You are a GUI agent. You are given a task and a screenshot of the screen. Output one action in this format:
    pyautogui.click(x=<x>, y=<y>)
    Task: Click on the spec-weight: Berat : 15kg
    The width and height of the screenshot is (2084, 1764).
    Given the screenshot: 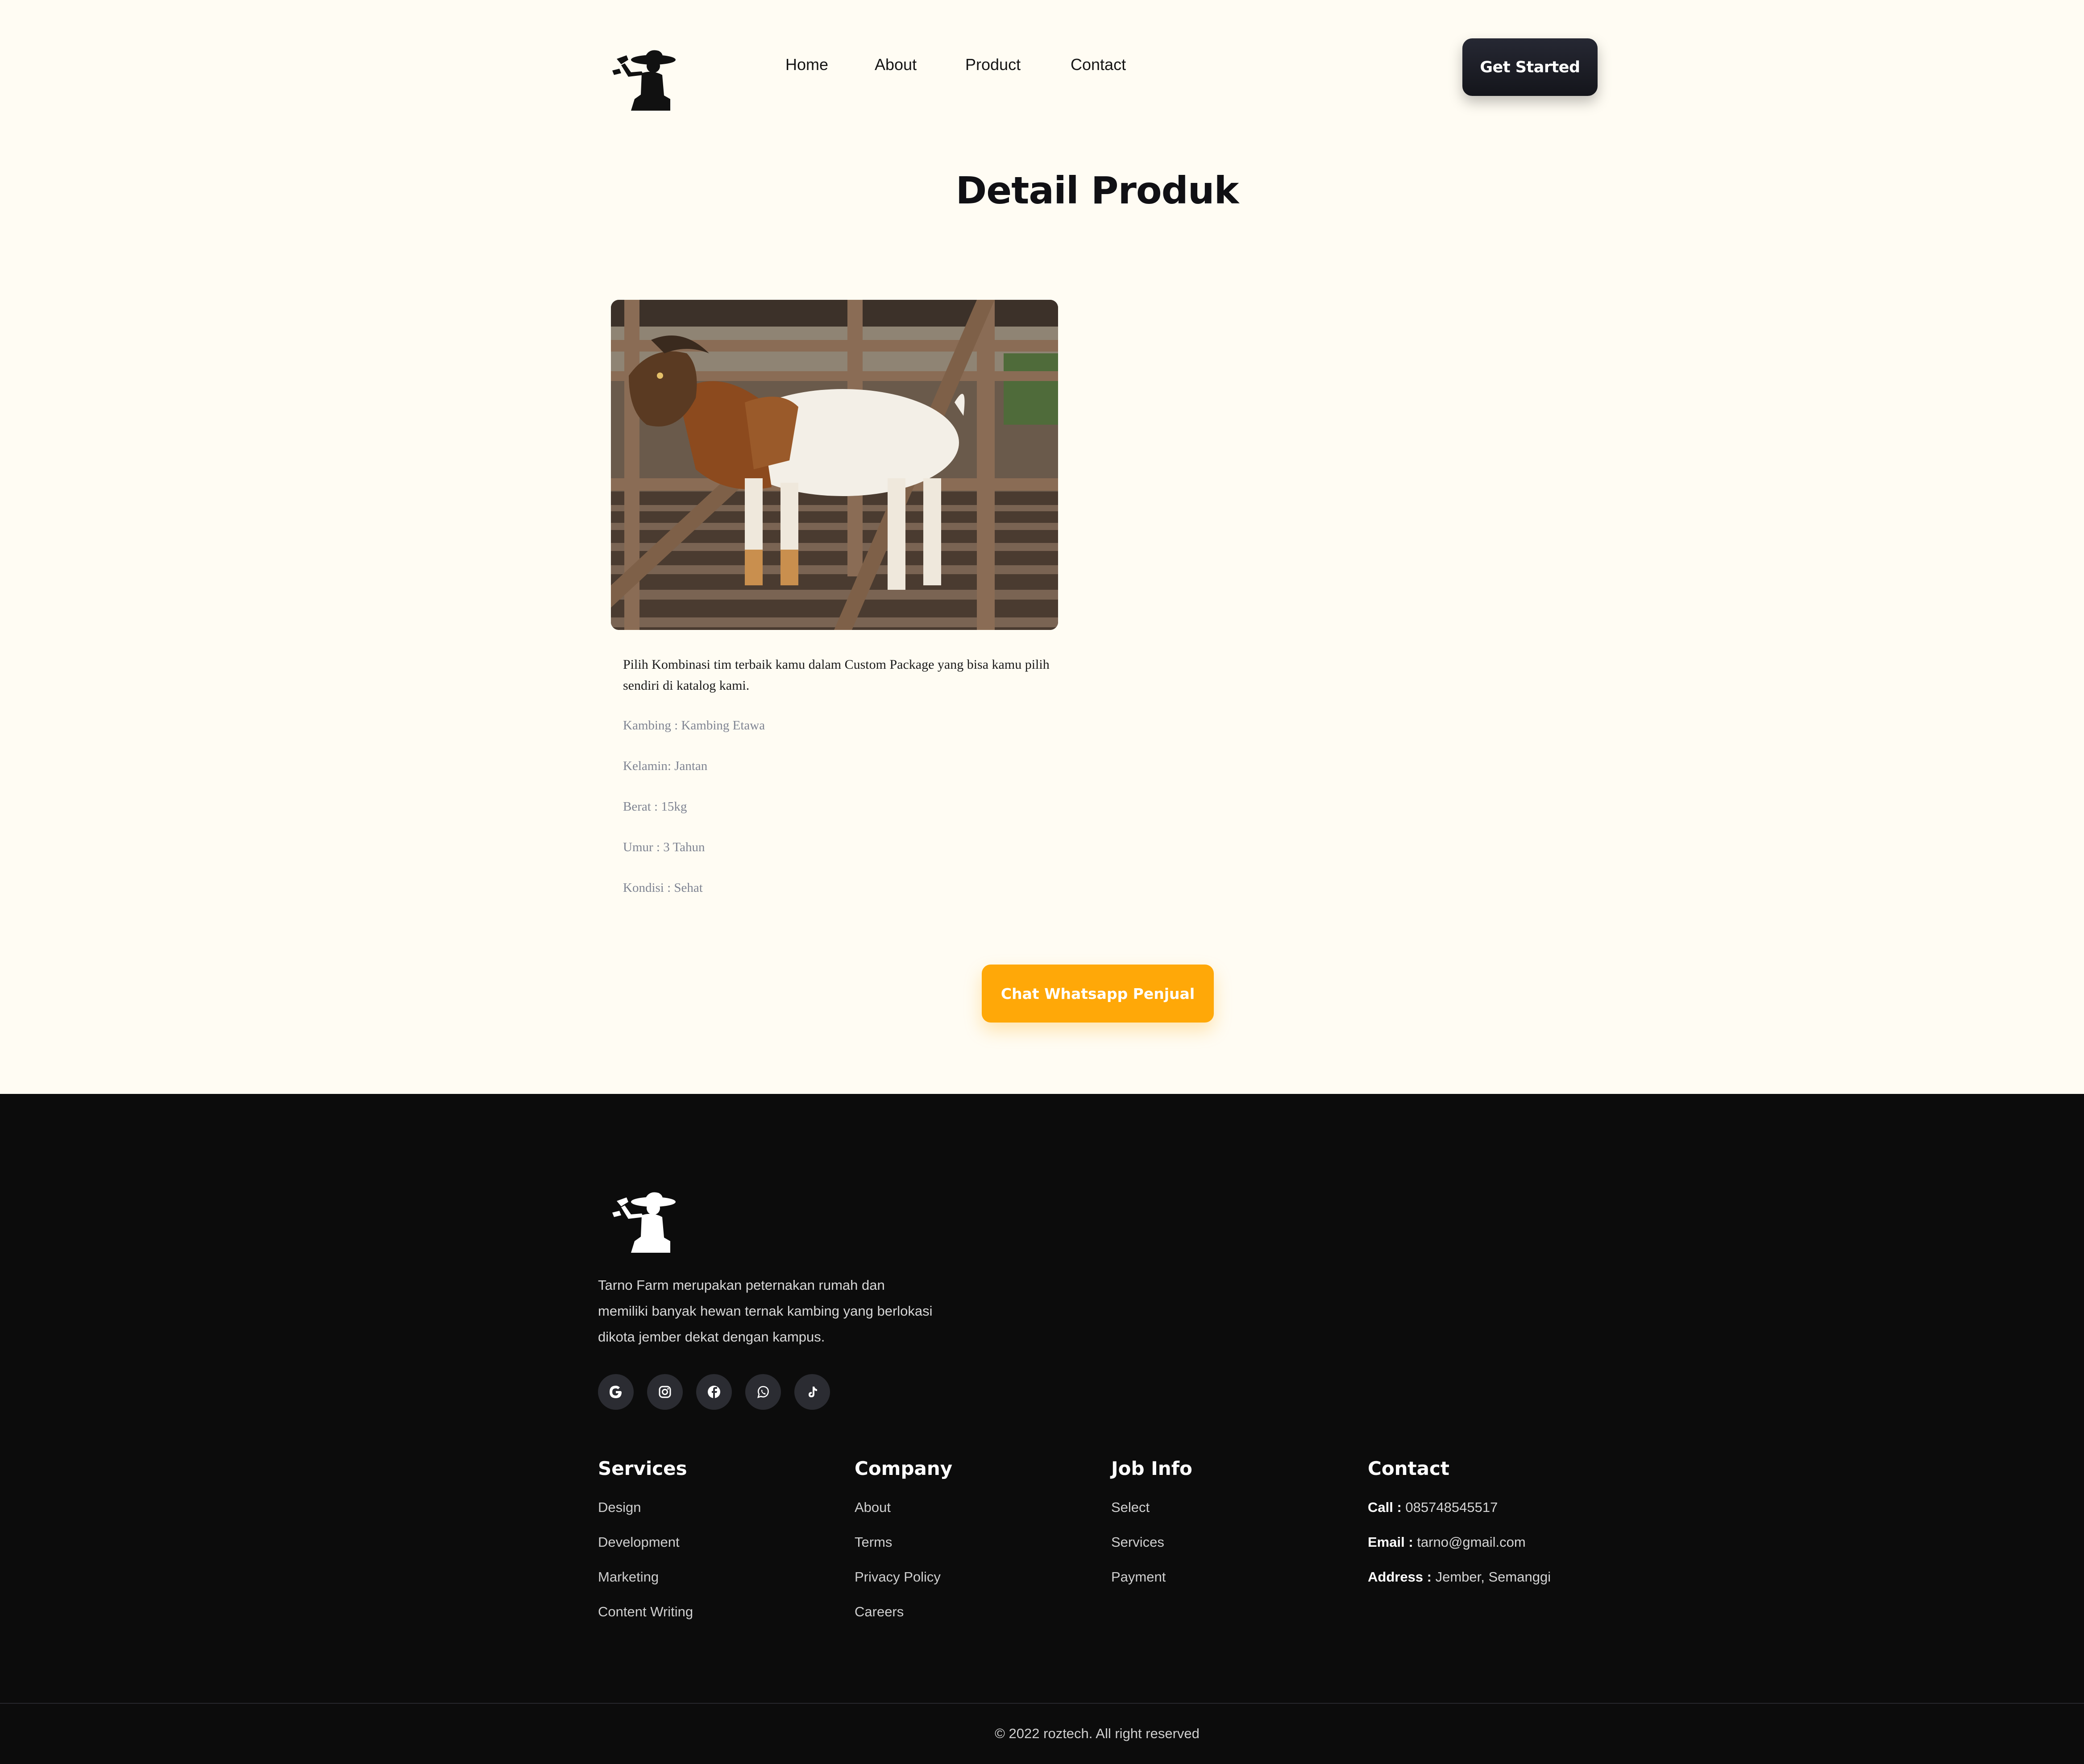 What is the action you would take?
    pyautogui.click(x=655, y=806)
    